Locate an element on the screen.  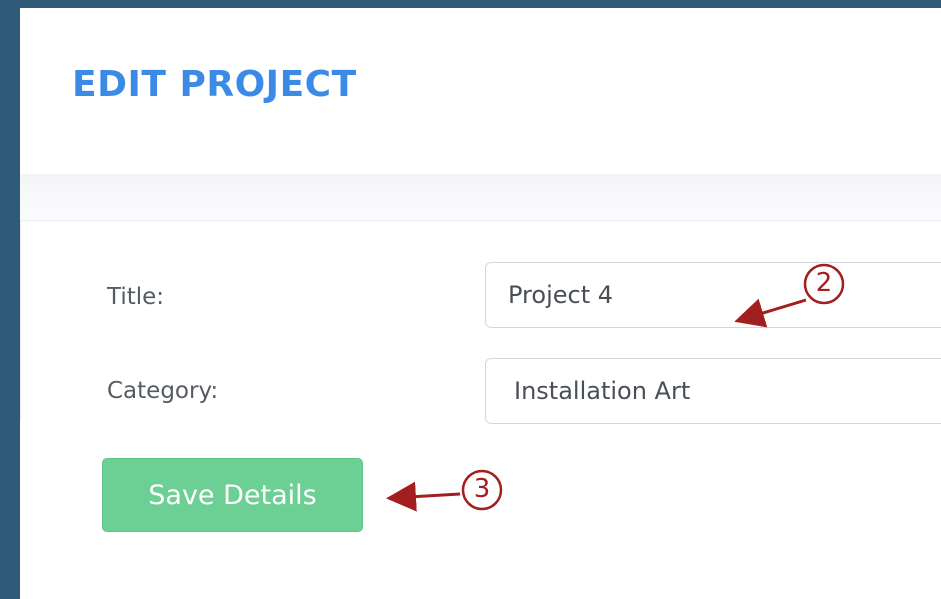
page-title: EDIT PROJECT is located at coordinates (214, 84).